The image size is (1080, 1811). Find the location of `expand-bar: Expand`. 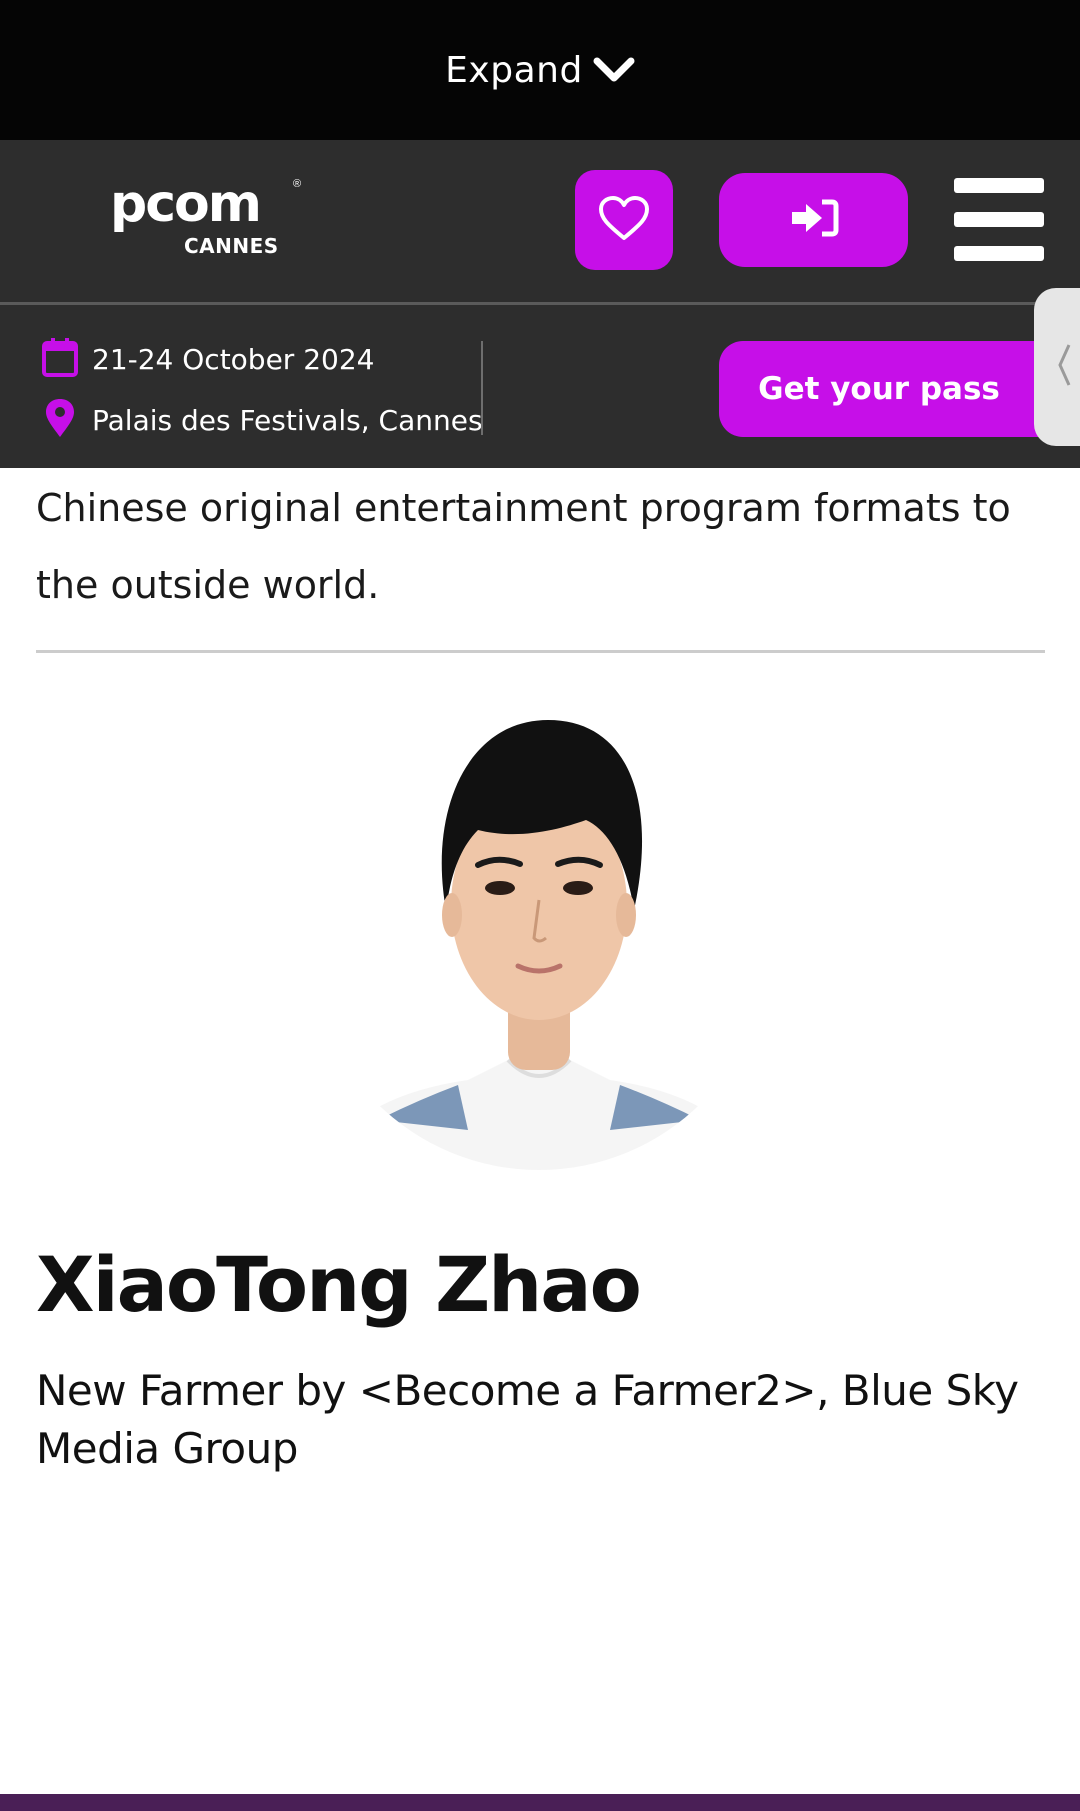

expand-bar: Expand is located at coordinates (540, 70).